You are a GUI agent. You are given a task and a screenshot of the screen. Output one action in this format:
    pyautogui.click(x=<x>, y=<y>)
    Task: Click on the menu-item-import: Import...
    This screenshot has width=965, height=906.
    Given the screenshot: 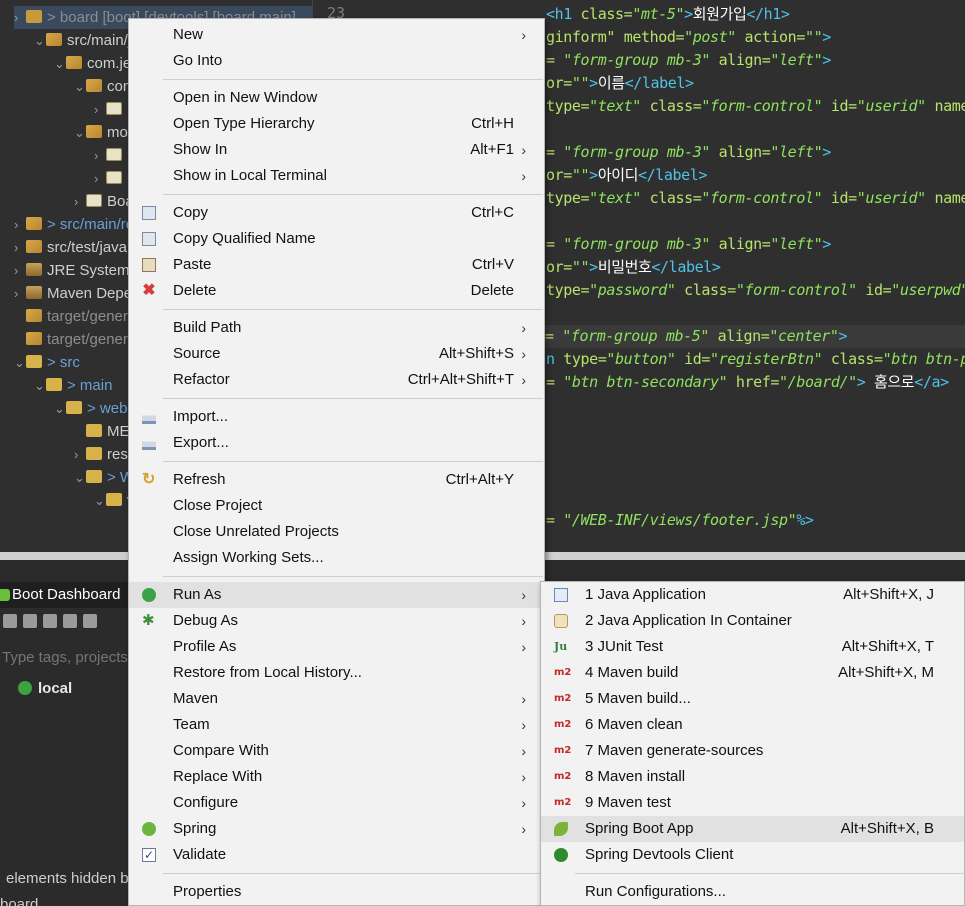 What is the action you would take?
    pyautogui.click(x=336, y=417)
    